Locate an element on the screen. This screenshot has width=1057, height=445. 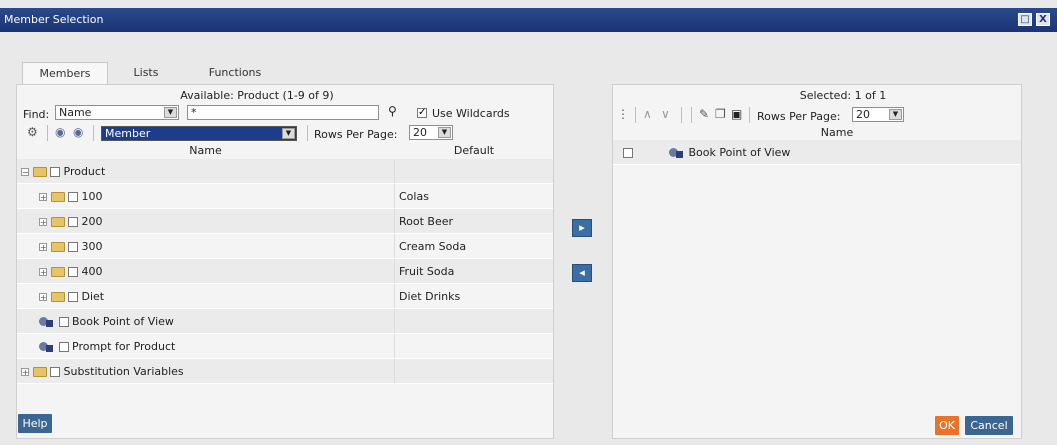
rows-per-page-value: 20 is located at coordinates (420, 132).